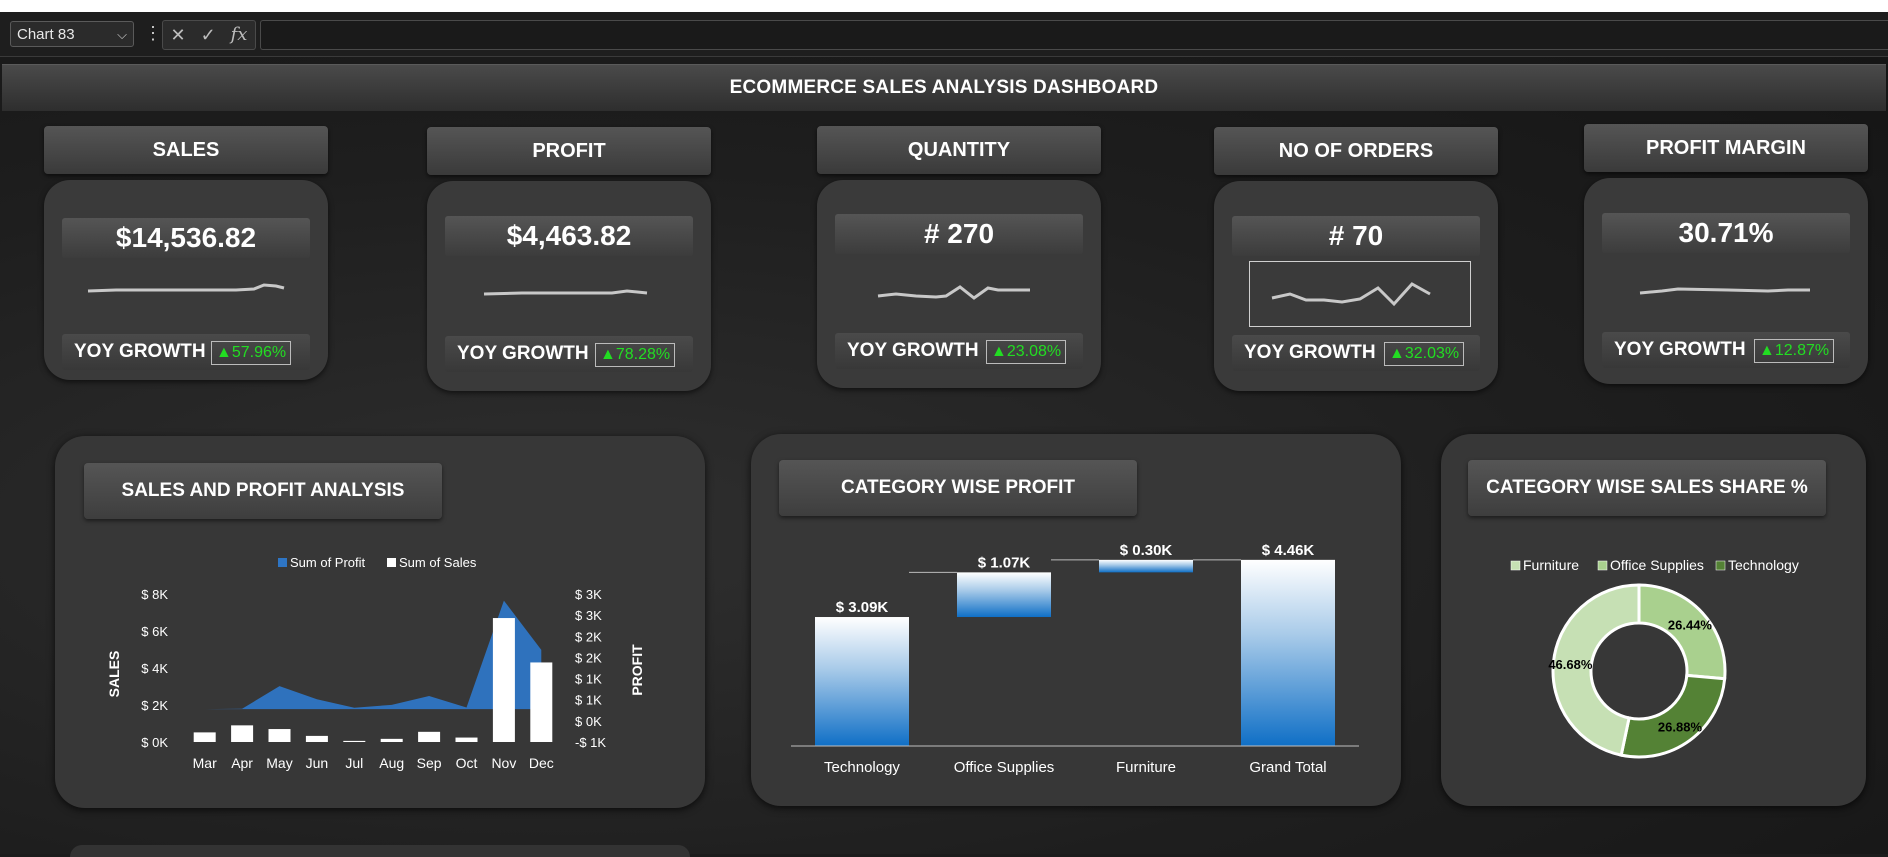  Describe the element at coordinates (114, 674) in the screenshot. I see `y-axis-title: SALES` at that location.